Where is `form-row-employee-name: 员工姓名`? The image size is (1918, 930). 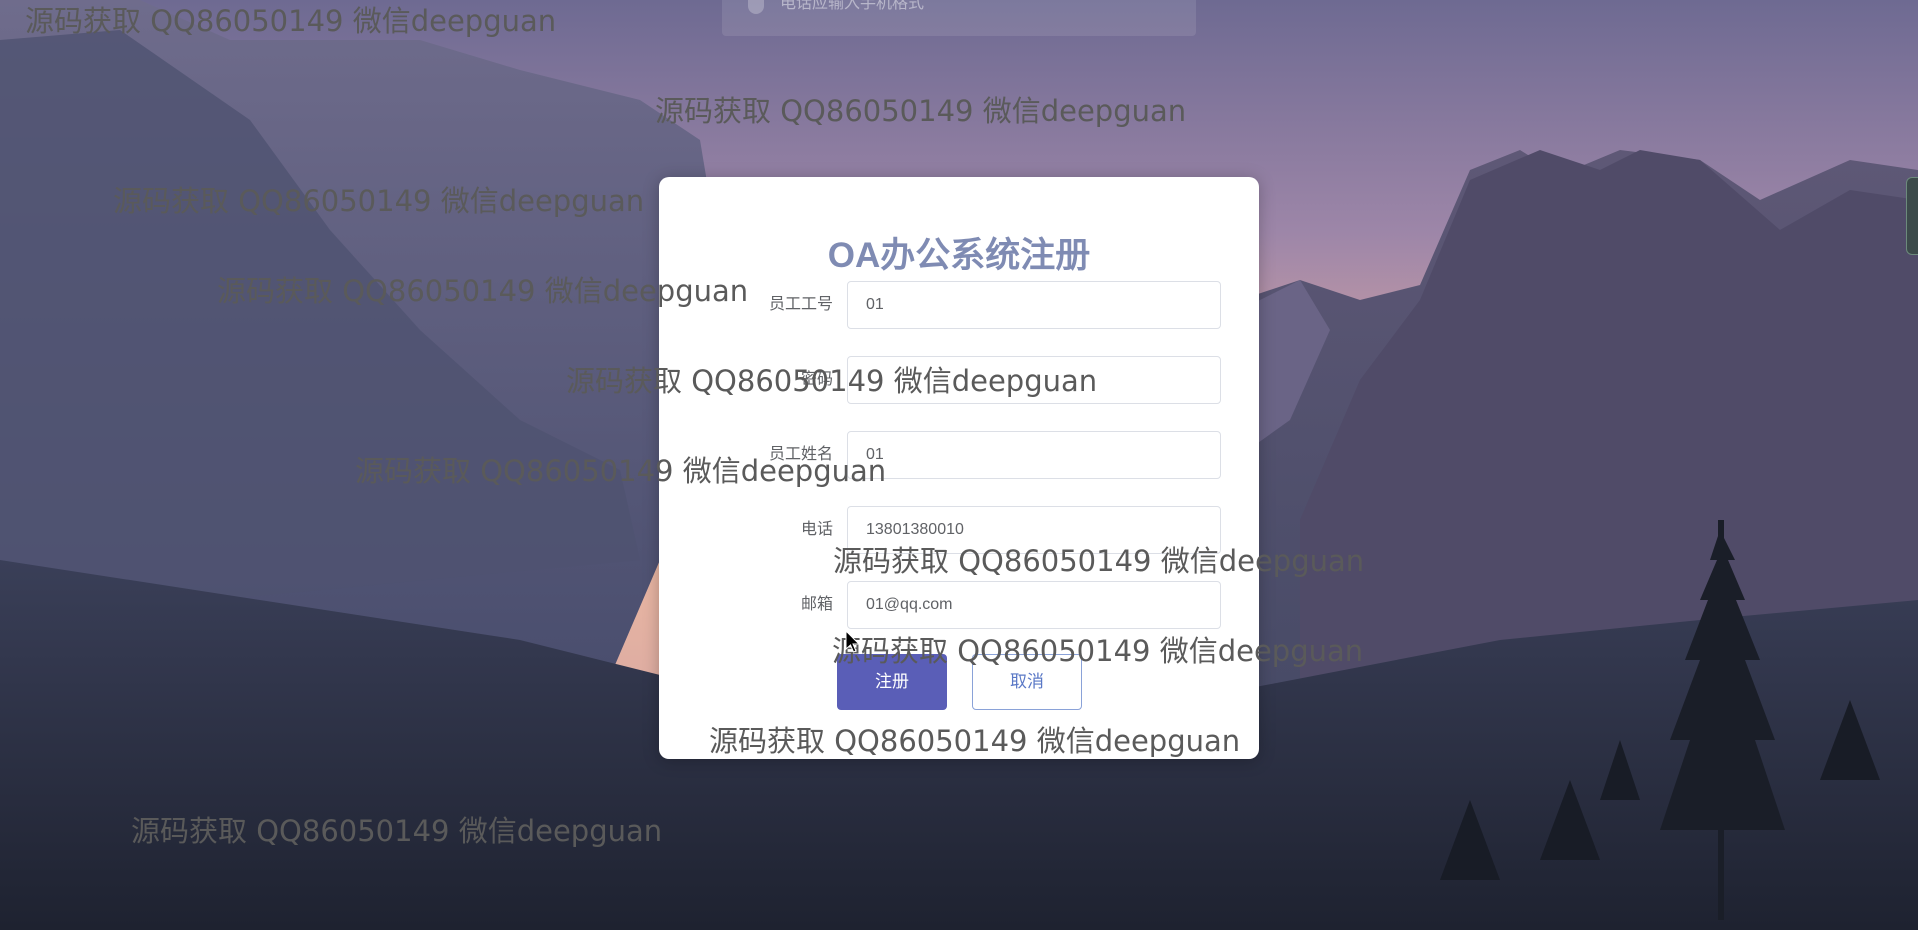
form-row-employee-name: 员工姓名 is located at coordinates (959, 455).